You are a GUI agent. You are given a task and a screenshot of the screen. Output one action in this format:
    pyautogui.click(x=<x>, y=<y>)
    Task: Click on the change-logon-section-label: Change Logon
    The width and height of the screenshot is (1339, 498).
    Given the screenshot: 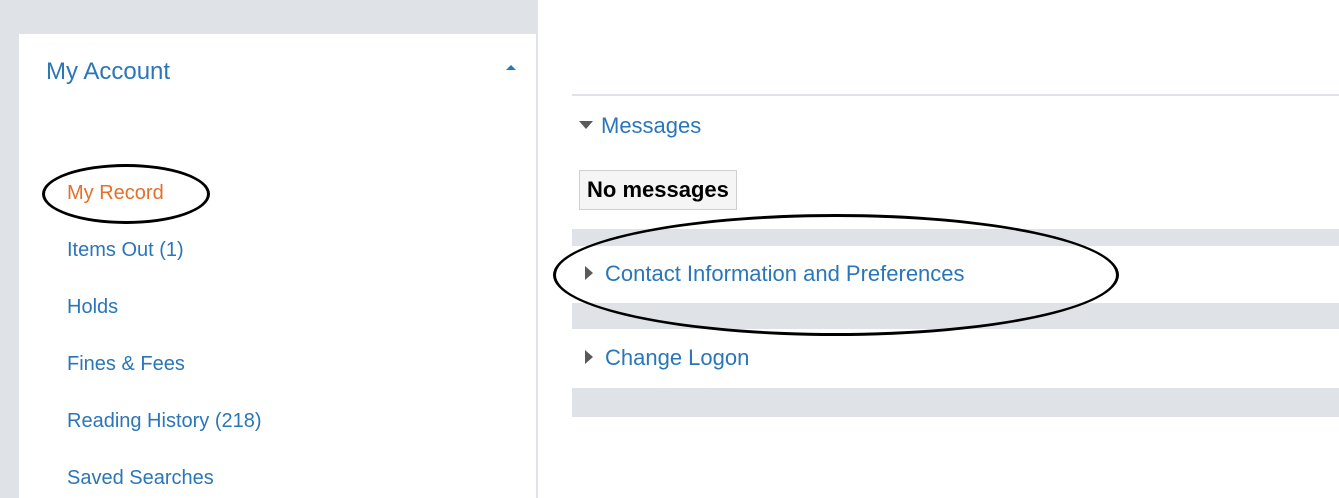 What is the action you would take?
    pyautogui.click(x=677, y=357)
    